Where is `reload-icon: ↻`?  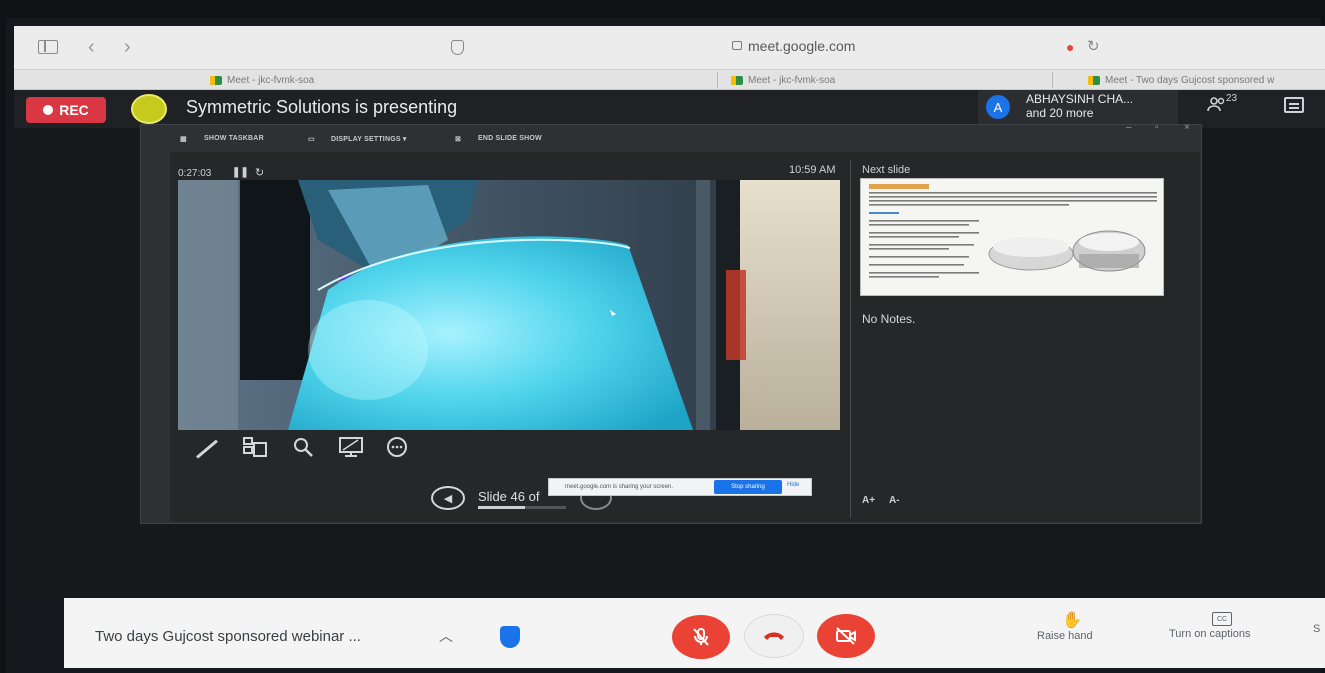
reload-icon: ↻ is located at coordinates (1093, 46).